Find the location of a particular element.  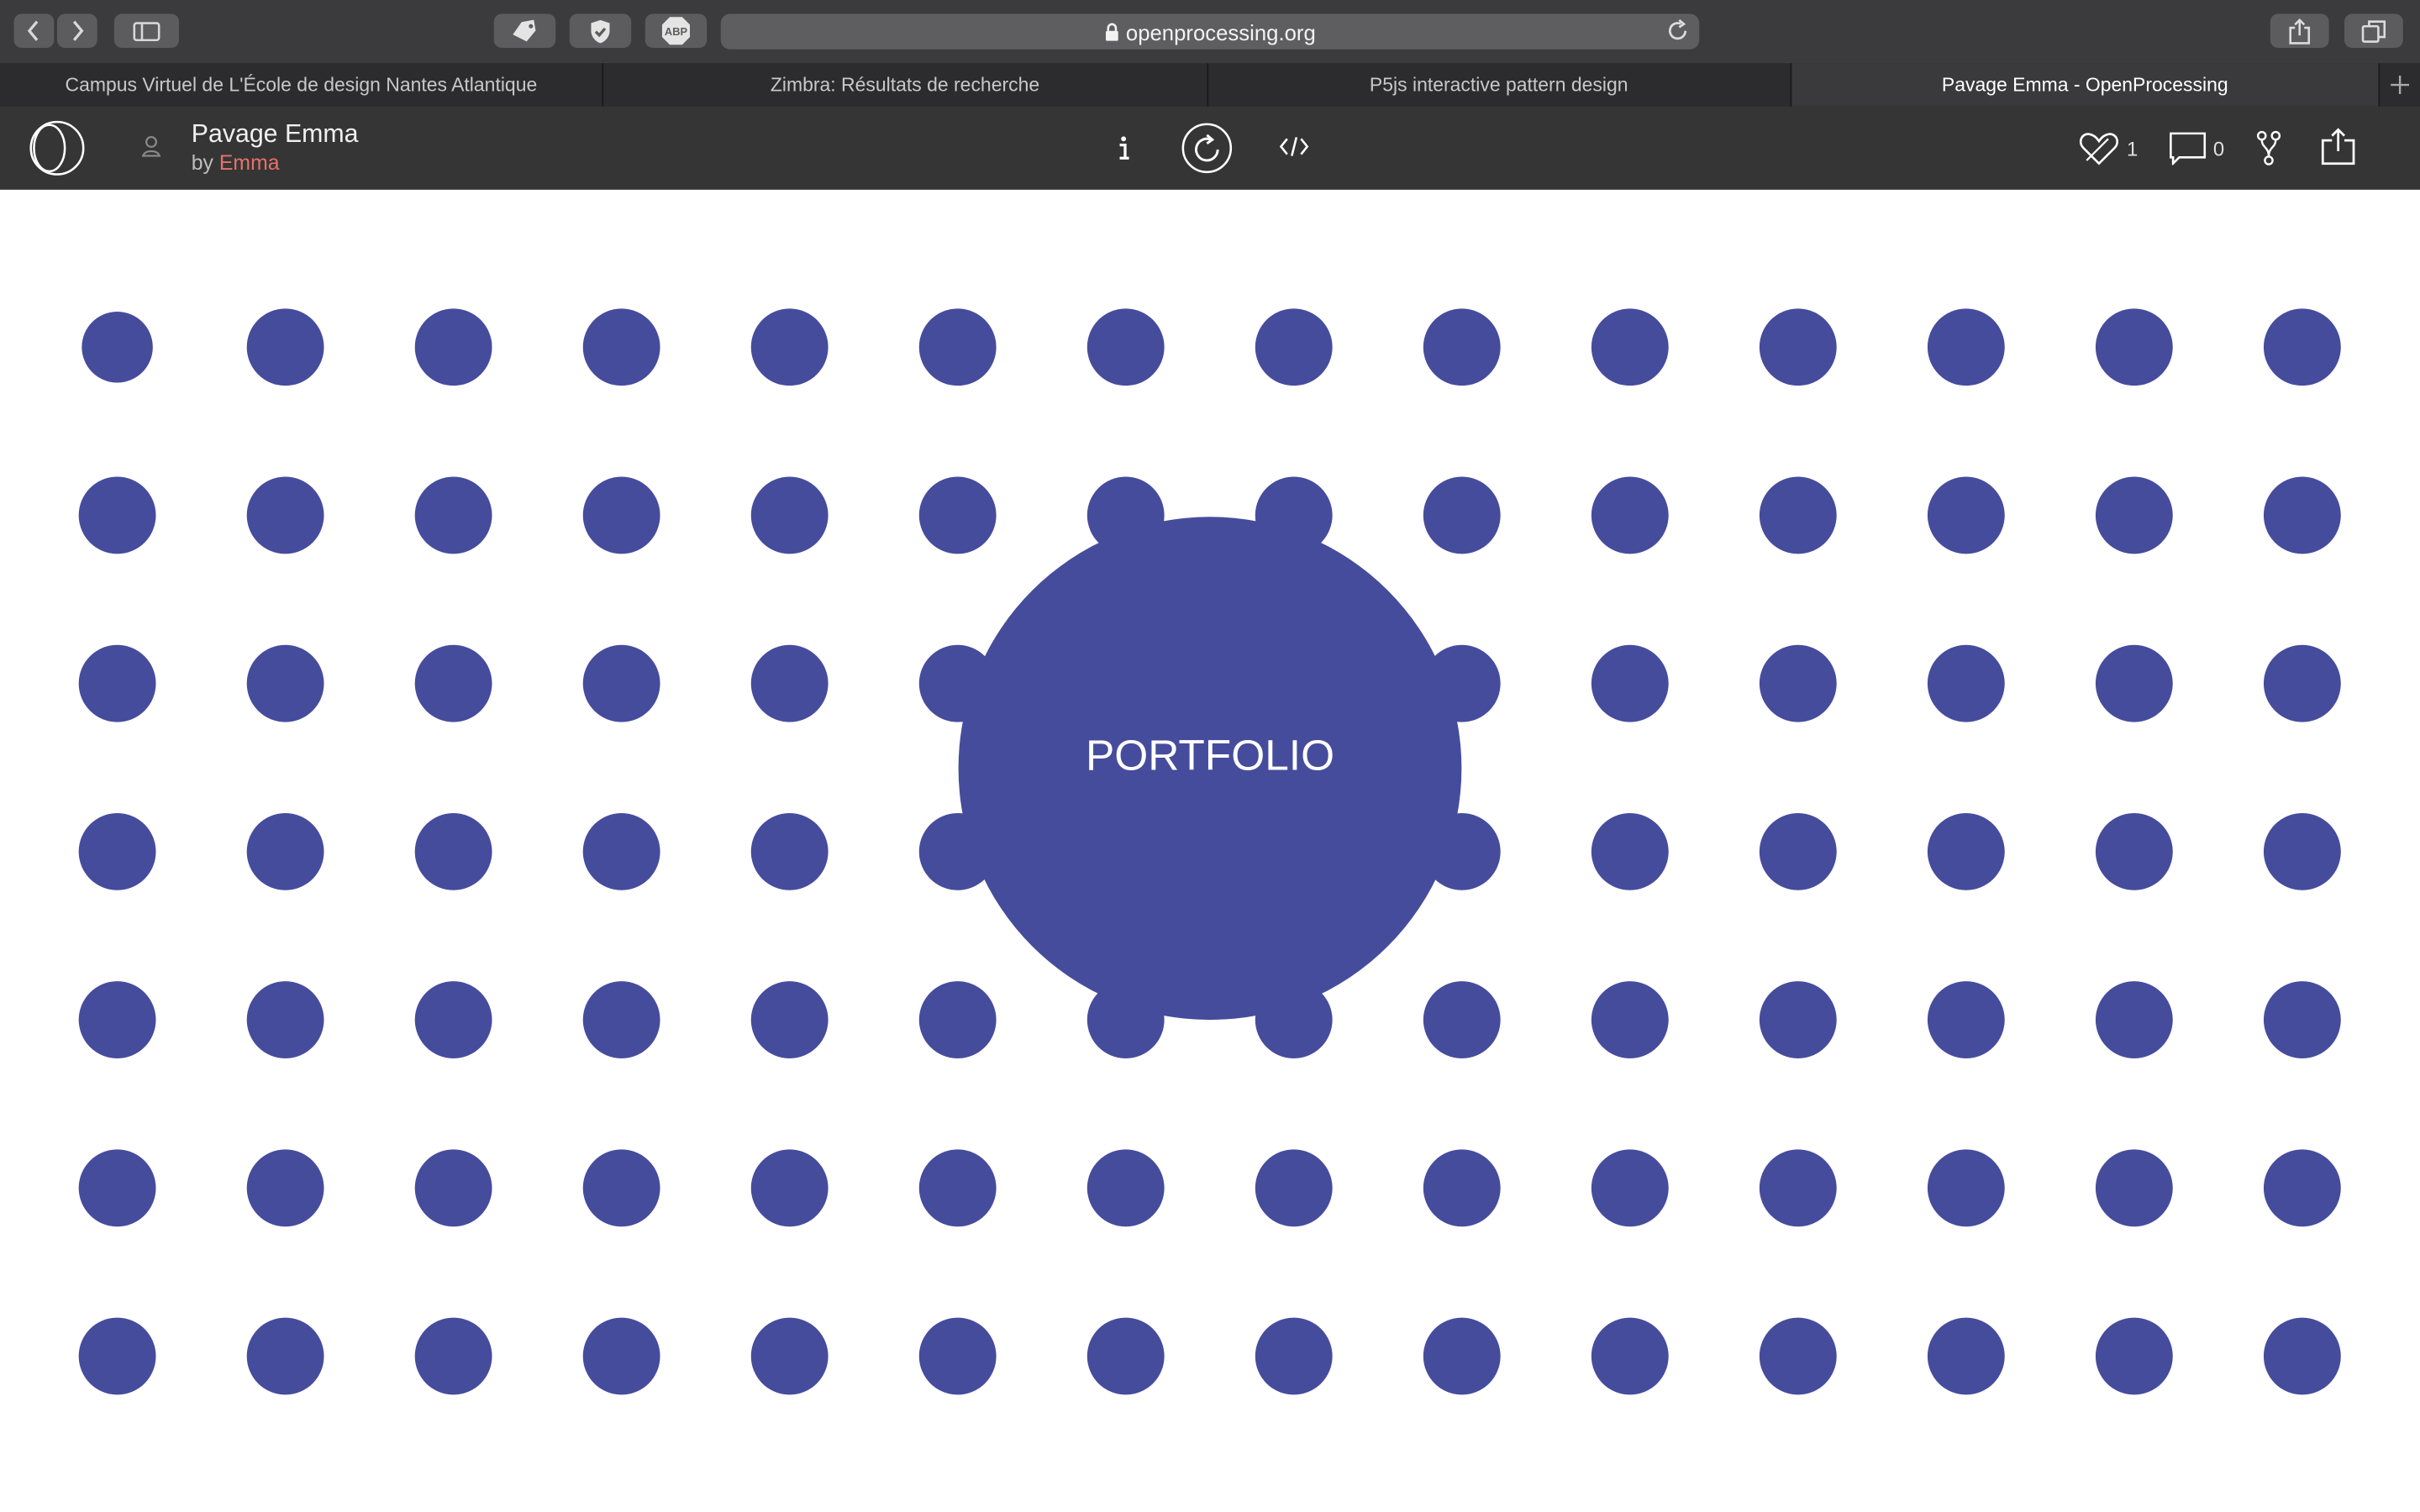

tabs-overview-button is located at coordinates (2373, 30).